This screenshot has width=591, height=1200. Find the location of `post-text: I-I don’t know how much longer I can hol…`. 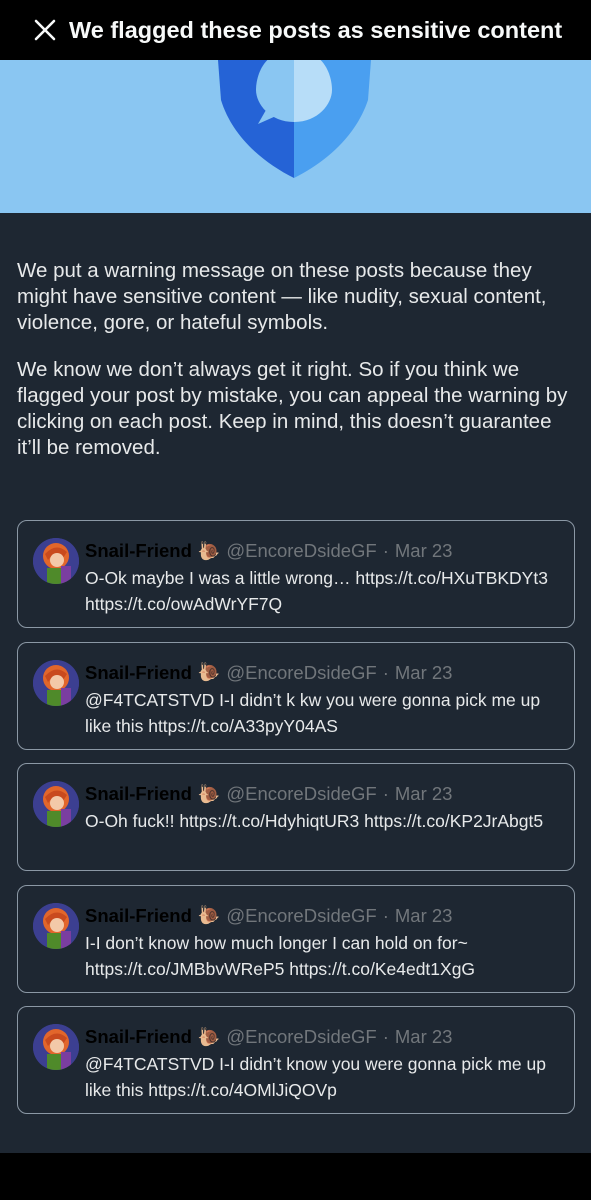

post-text: I-I don’t know how much longer I can hol… is located at coordinates (280, 955).